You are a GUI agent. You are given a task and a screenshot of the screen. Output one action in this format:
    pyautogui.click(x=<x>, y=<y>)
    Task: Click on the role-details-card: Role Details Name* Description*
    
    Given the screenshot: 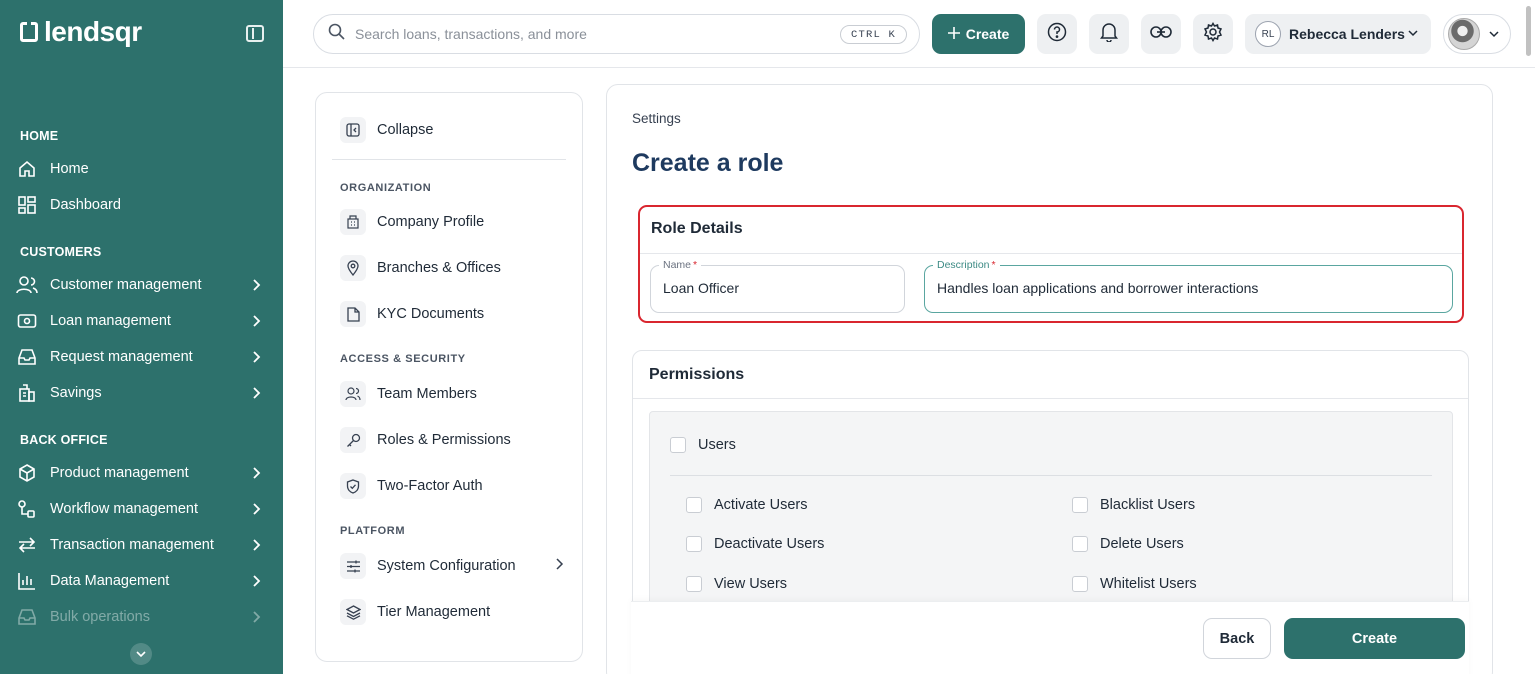 What is the action you would take?
    pyautogui.click(x=1051, y=264)
    